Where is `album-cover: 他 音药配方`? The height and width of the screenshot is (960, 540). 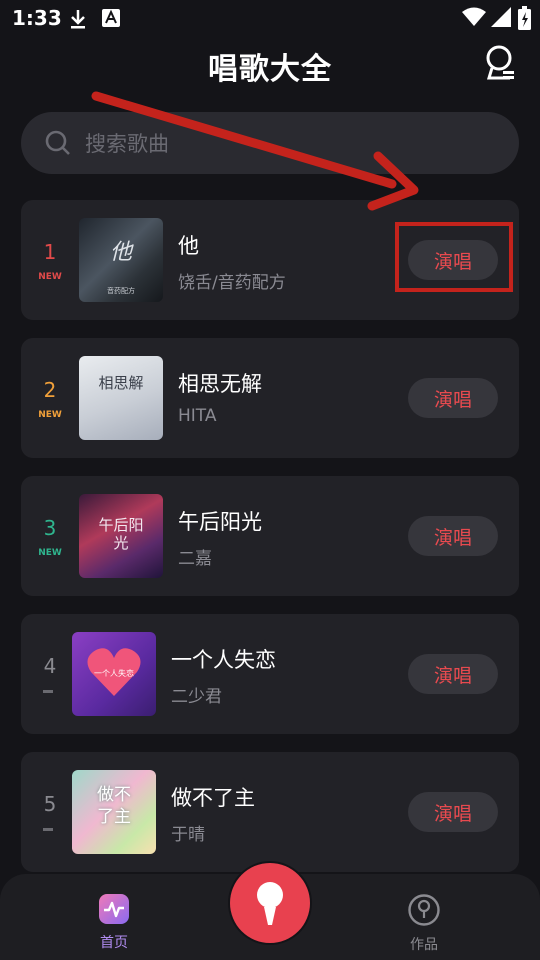
album-cover: 他 音药配方 is located at coordinates (121, 260).